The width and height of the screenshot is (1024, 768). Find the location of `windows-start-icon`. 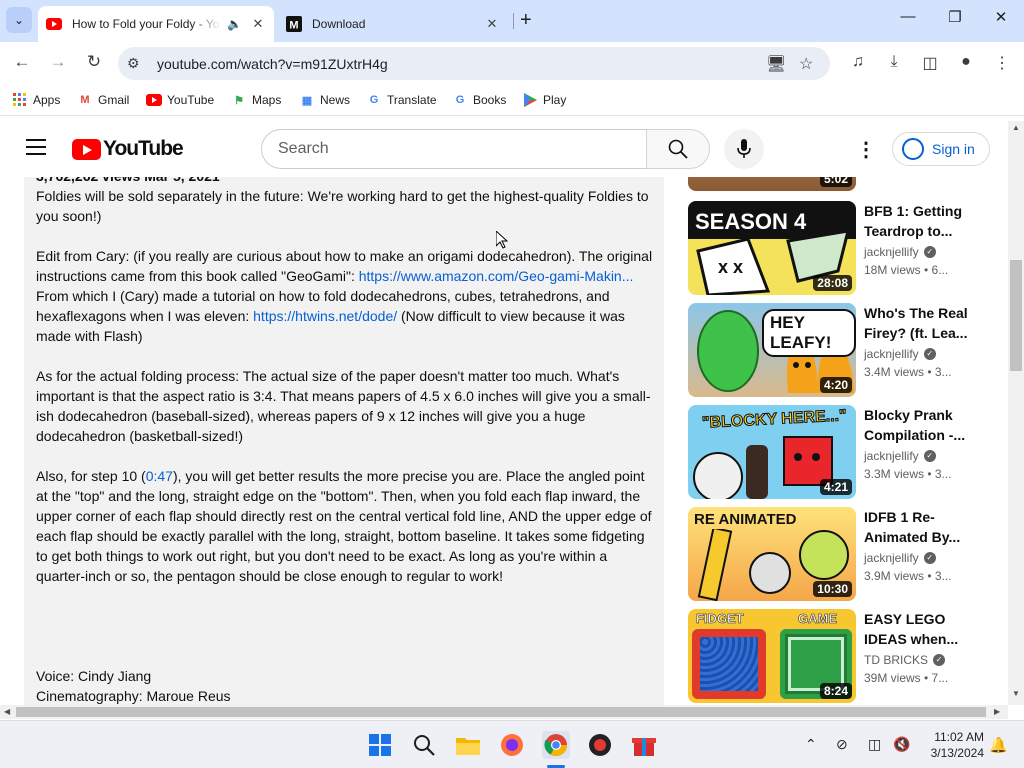

windows-start-icon is located at coordinates (380, 745).